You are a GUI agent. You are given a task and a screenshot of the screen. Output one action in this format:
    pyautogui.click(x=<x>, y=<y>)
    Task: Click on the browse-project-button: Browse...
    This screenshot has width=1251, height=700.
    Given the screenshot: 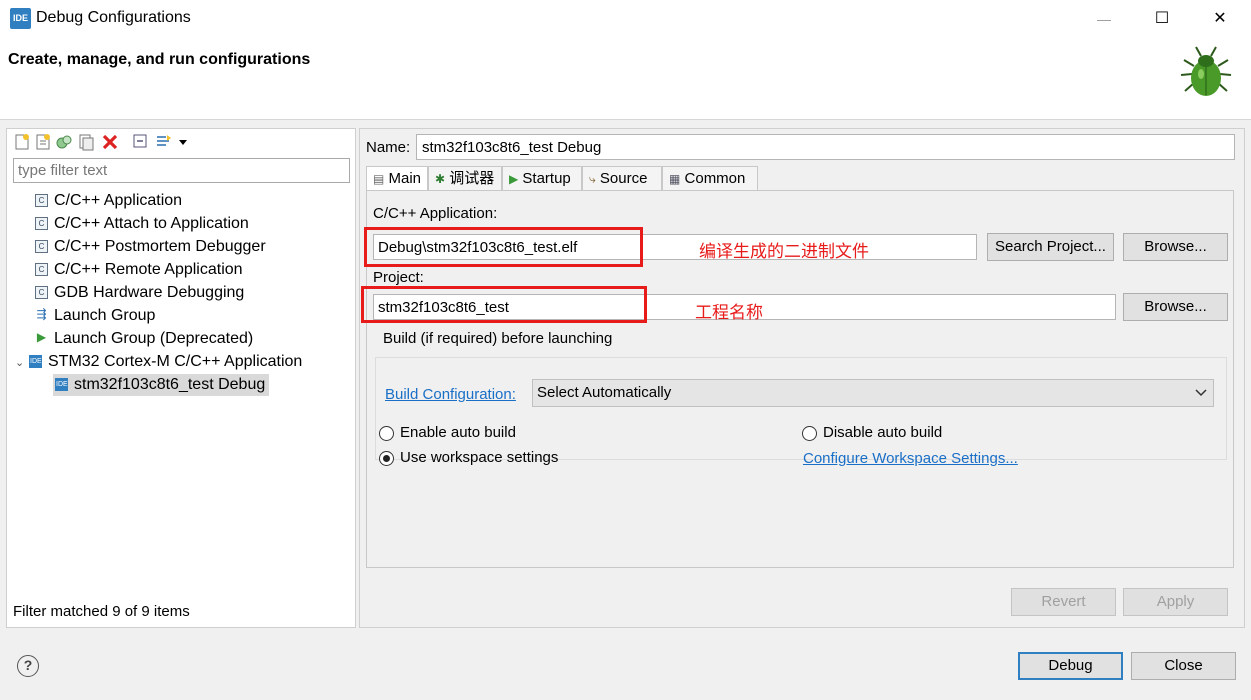 What is the action you would take?
    pyautogui.click(x=1175, y=307)
    